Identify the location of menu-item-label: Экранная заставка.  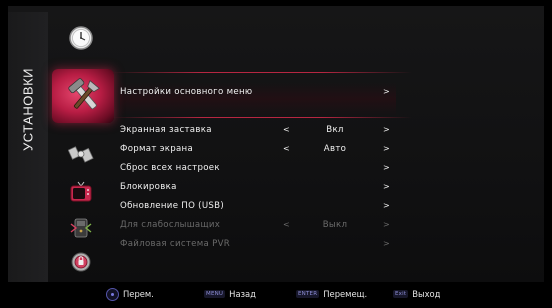
(166, 129).